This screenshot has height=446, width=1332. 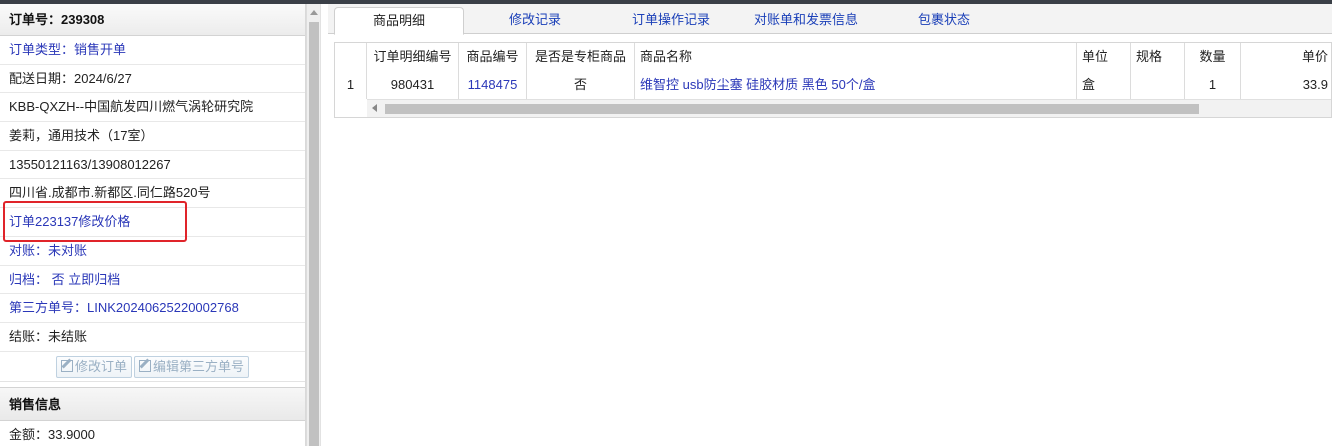 What do you see at coordinates (1213, 57) in the screenshot?
I see `header-quantity: 数量` at bounding box center [1213, 57].